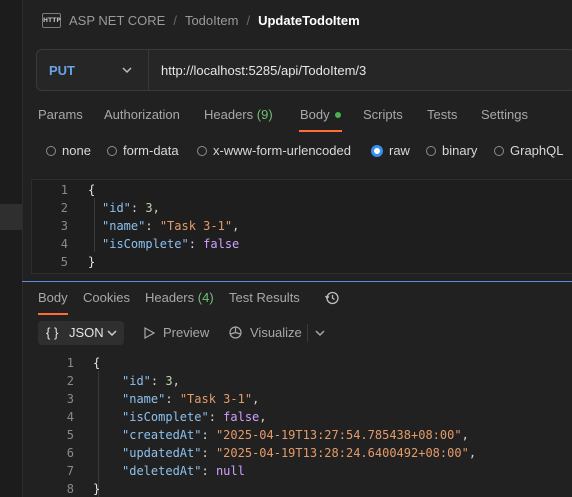 The height and width of the screenshot is (497, 572). Describe the element at coordinates (377, 150) in the screenshot. I see `radio-selected-icon` at that location.